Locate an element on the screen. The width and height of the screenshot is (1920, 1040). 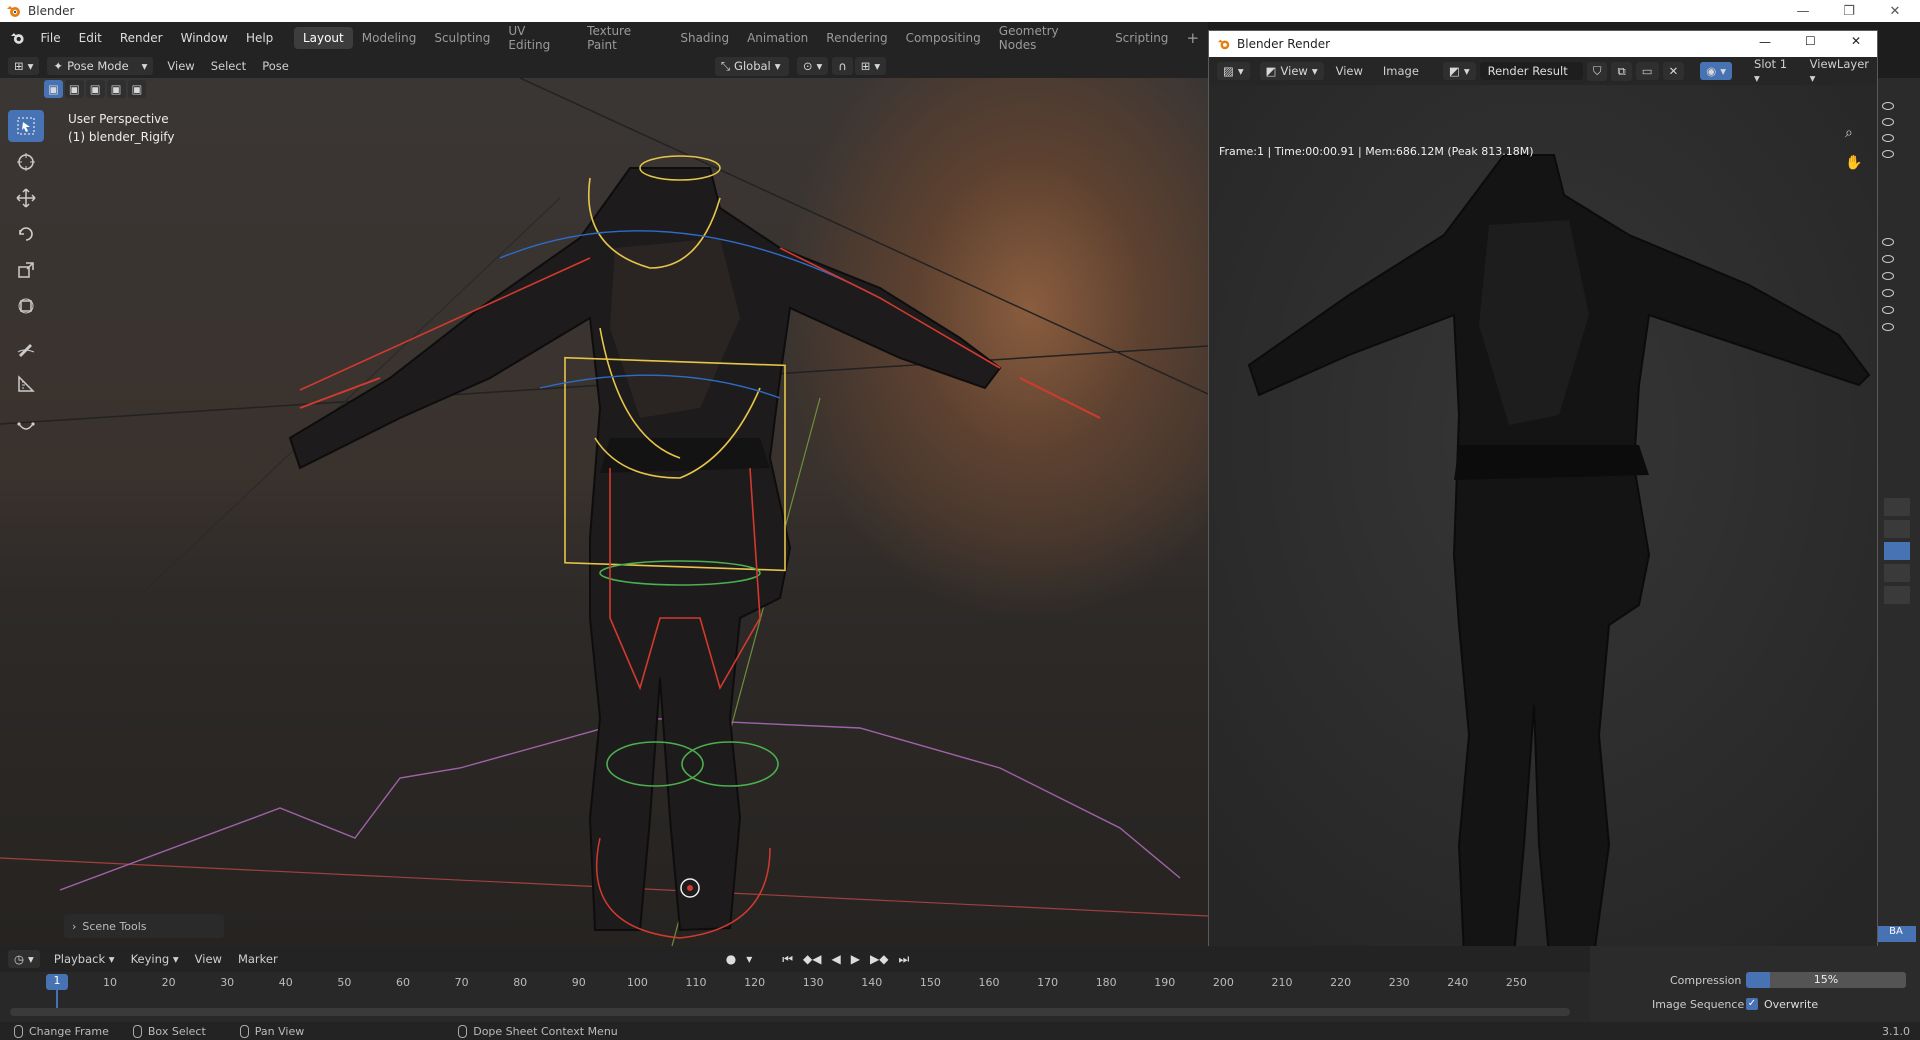
jump-start-icon: ⏮ is located at coordinates (787, 959).